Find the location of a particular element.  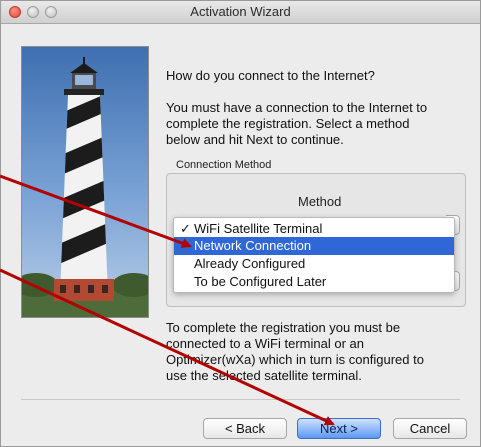

window-title: Activation Wizard is located at coordinates (240, 11).